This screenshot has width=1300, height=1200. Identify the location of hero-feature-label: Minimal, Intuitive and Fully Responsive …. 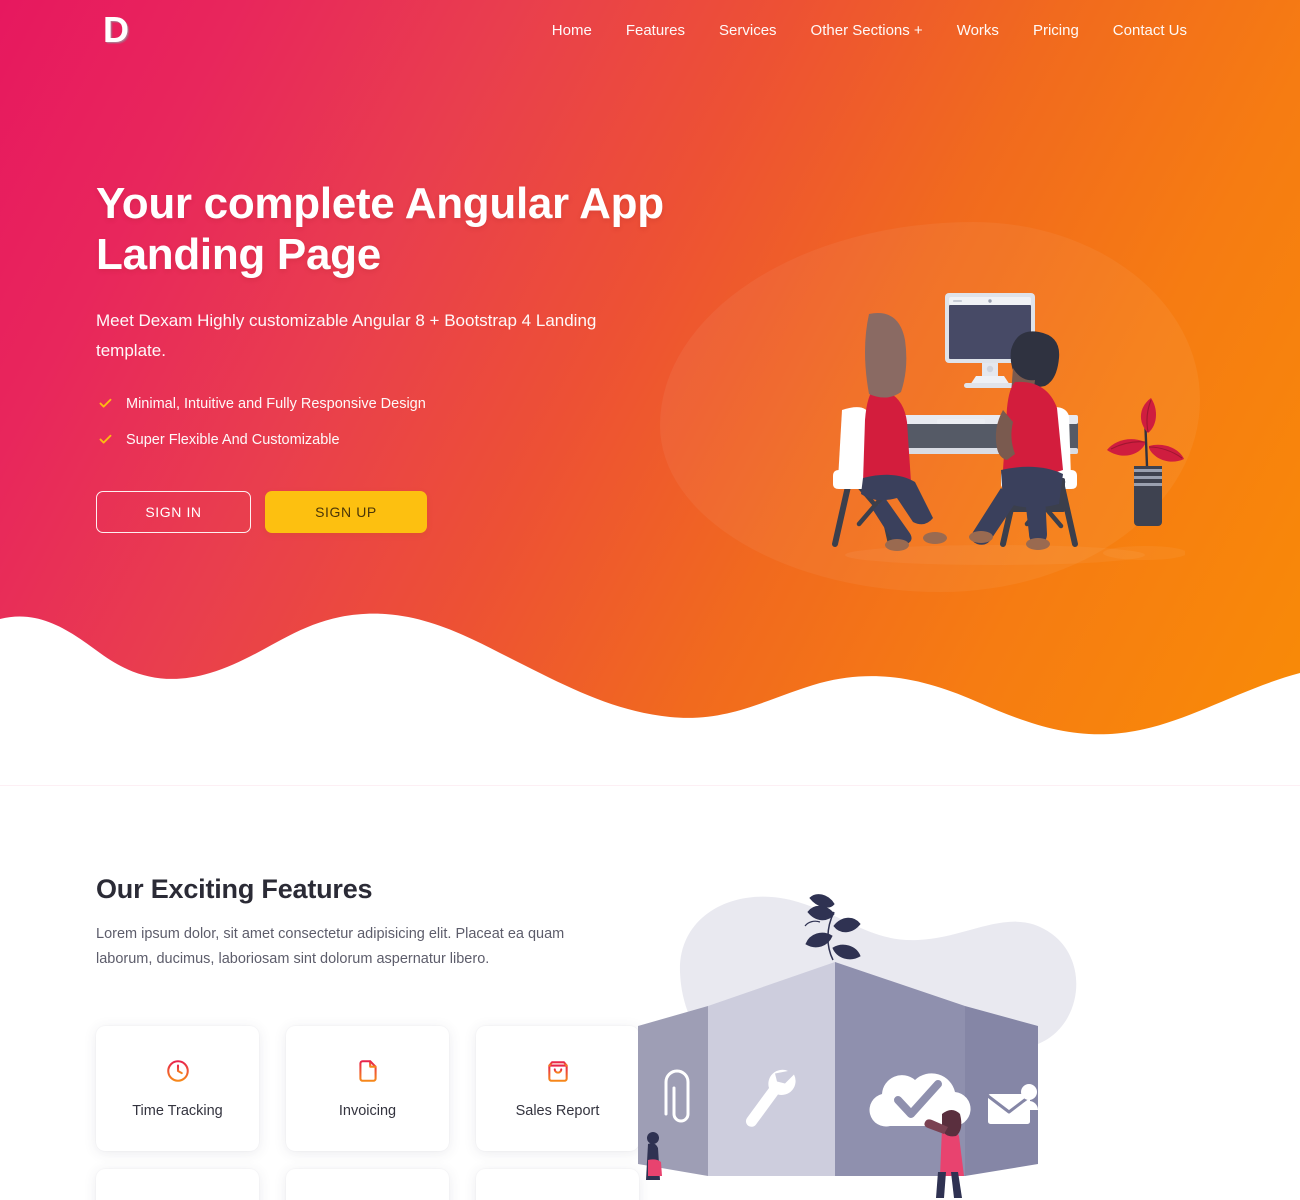
(276, 403).